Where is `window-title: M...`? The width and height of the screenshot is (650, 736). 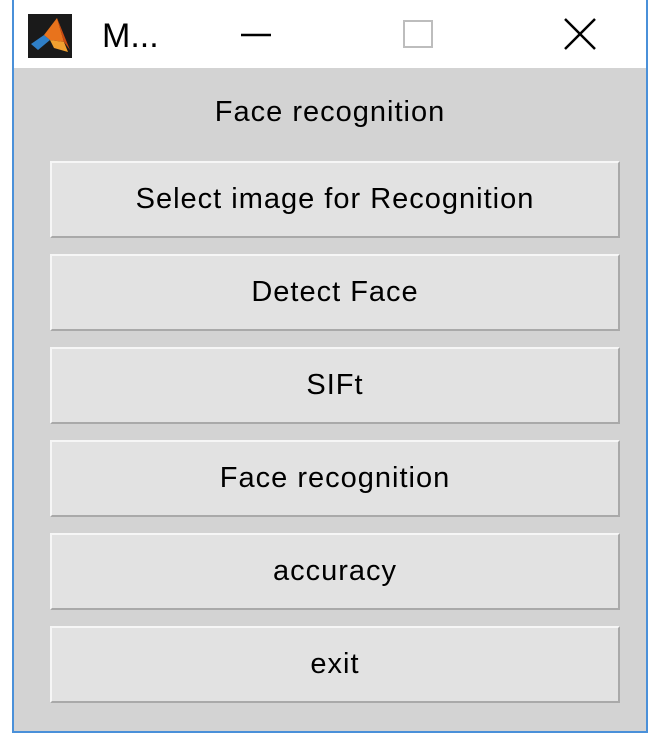
window-title: M... is located at coordinates (130, 36).